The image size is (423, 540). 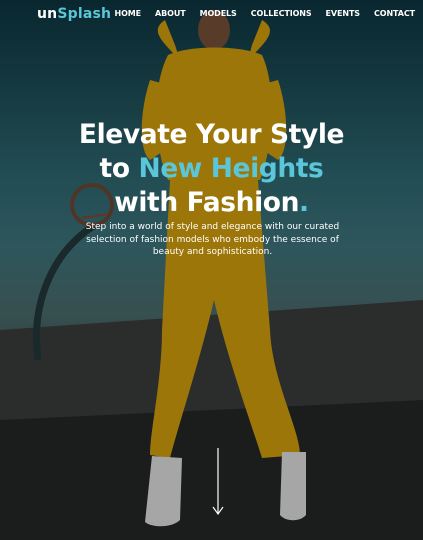 What do you see at coordinates (47, 14) in the screenshot?
I see `brand-logo-part1: un` at bounding box center [47, 14].